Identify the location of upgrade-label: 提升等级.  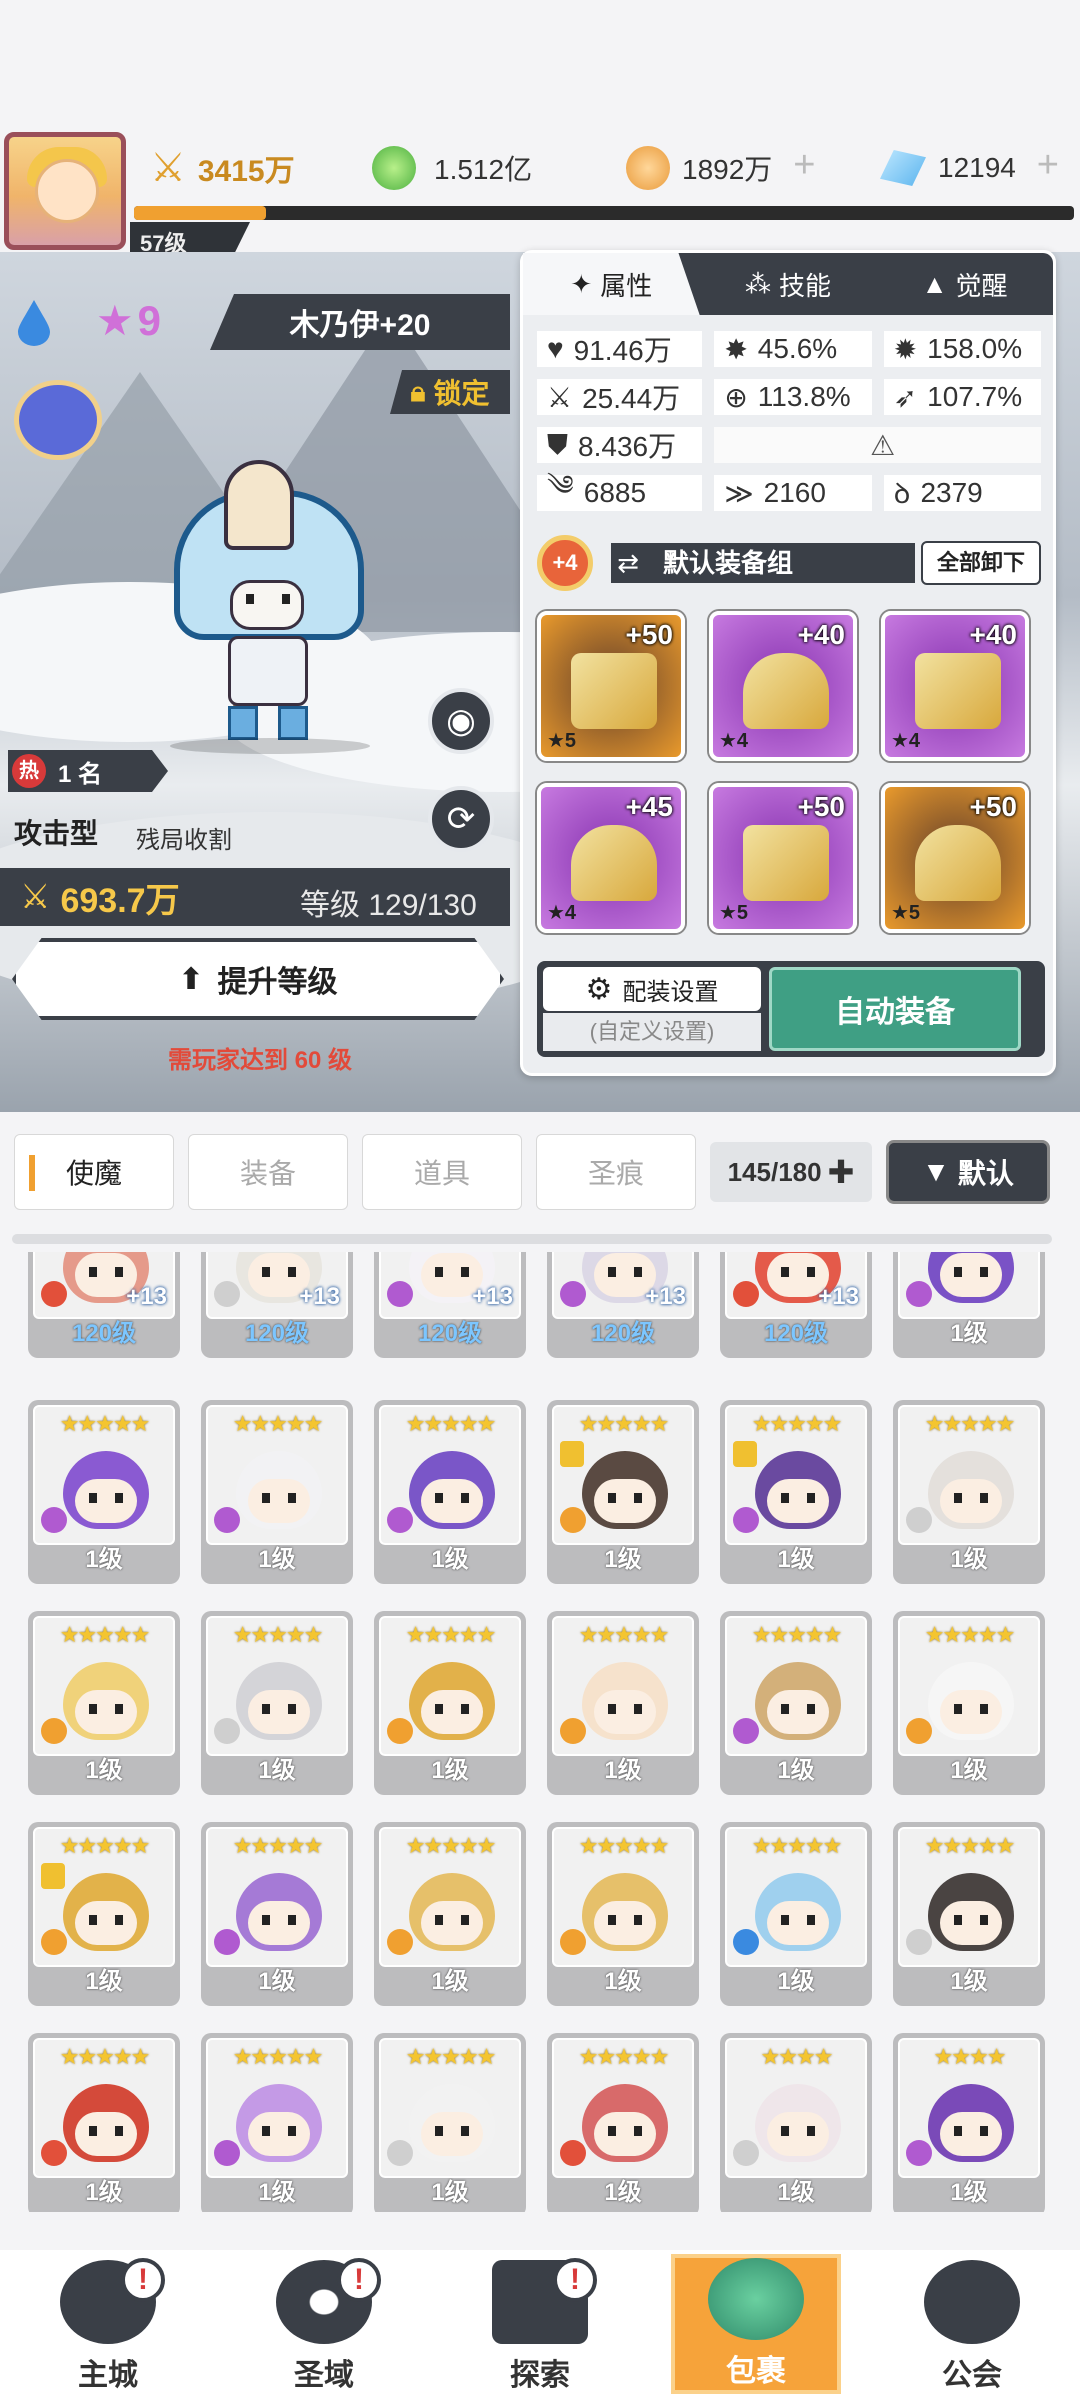
(277, 982).